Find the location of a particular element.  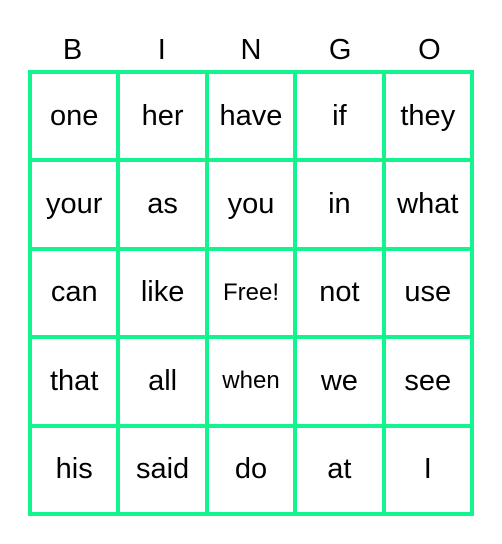

bingo-cell: have is located at coordinates (251, 116).